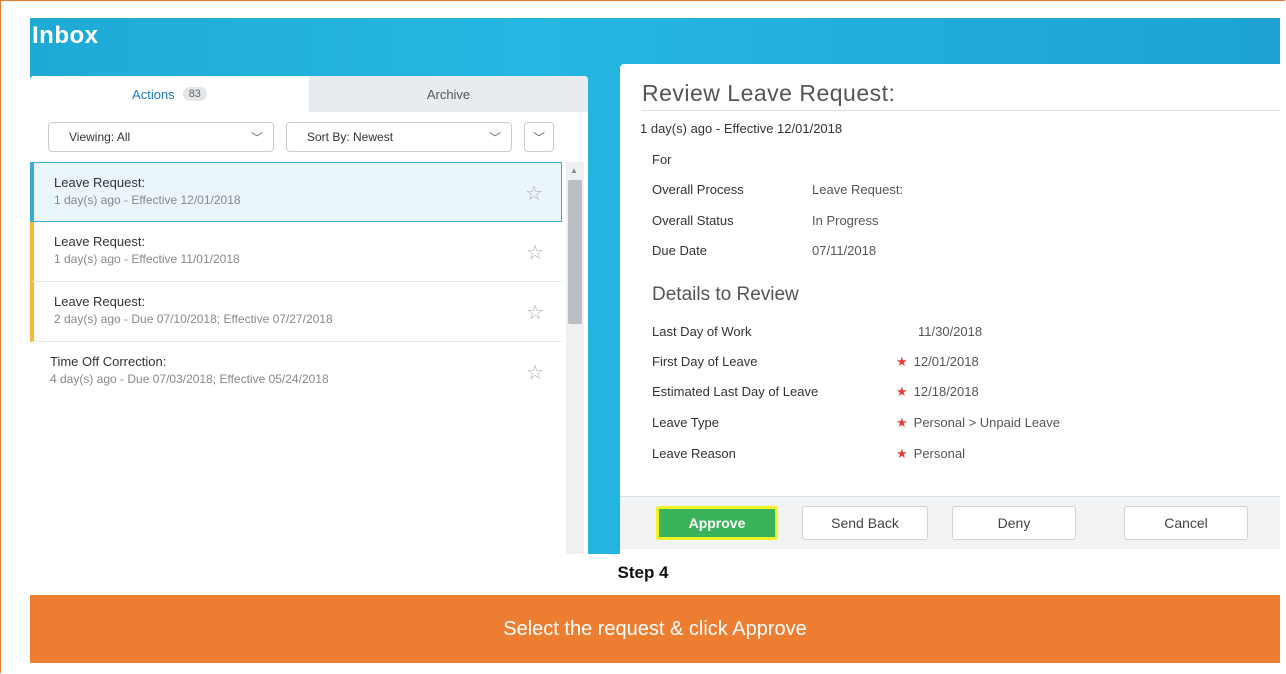 The height and width of the screenshot is (674, 1286). What do you see at coordinates (698, 189) in the screenshot?
I see `overall-process-label: Overall Process` at bounding box center [698, 189].